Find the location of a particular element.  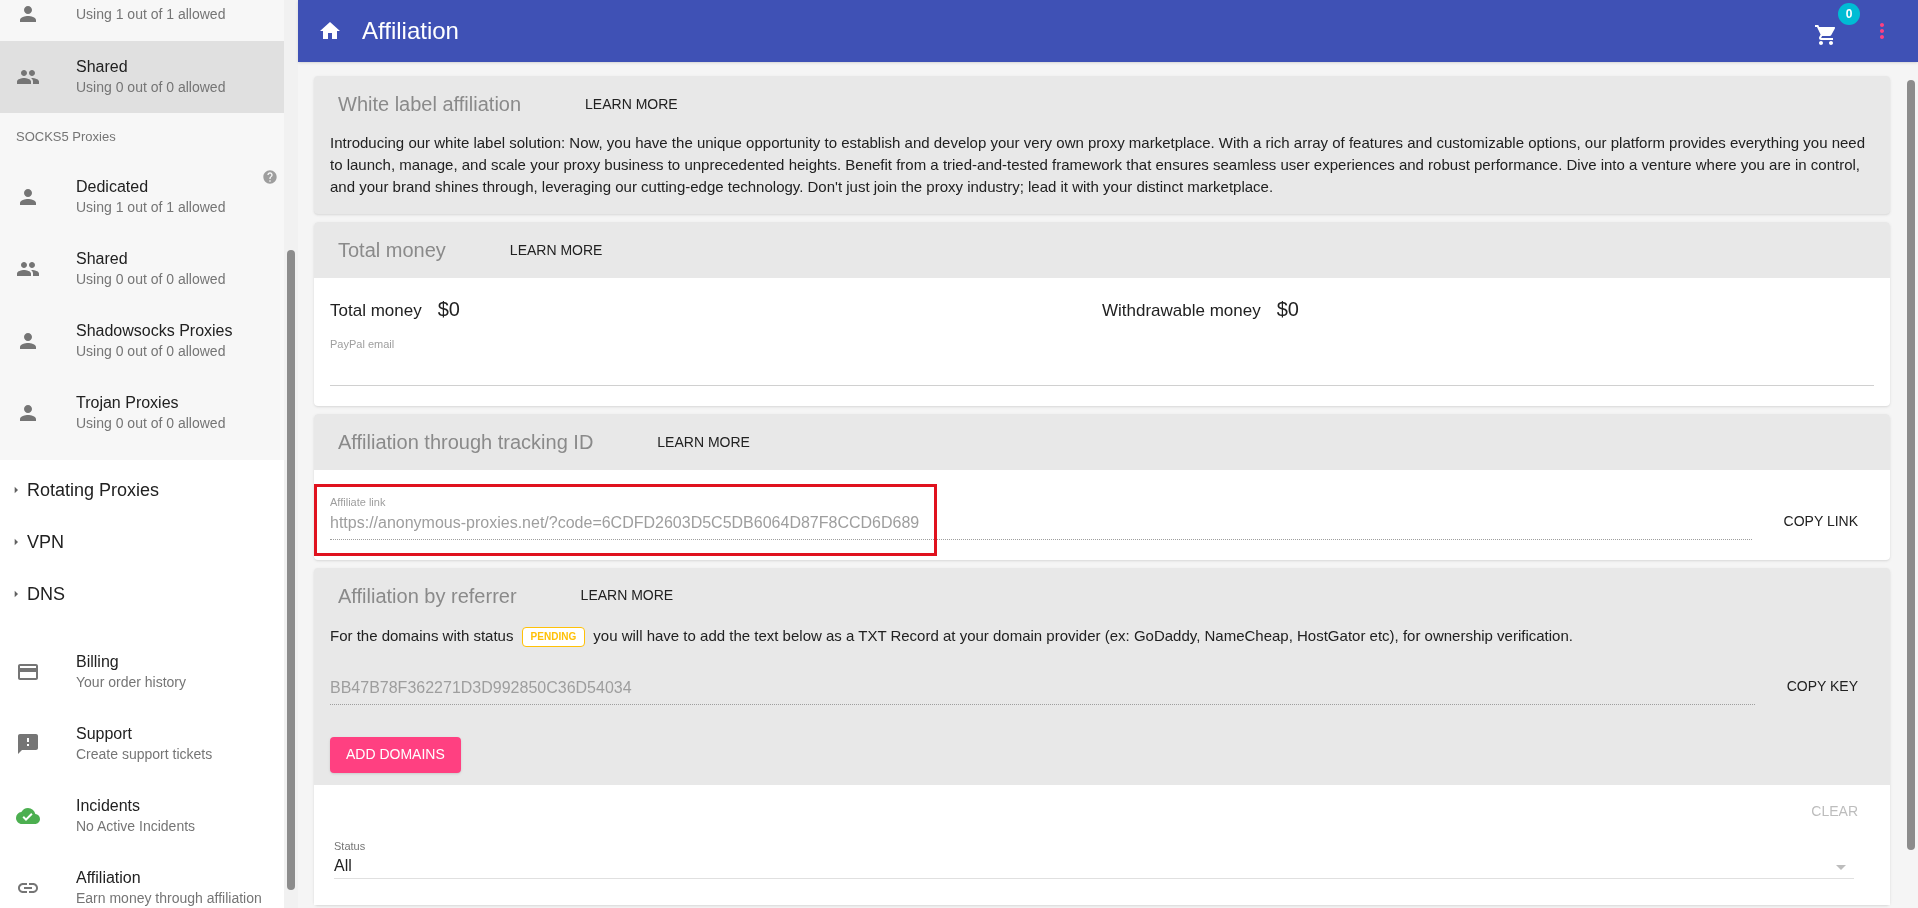

card-title: White label affiliation is located at coordinates (430, 104).